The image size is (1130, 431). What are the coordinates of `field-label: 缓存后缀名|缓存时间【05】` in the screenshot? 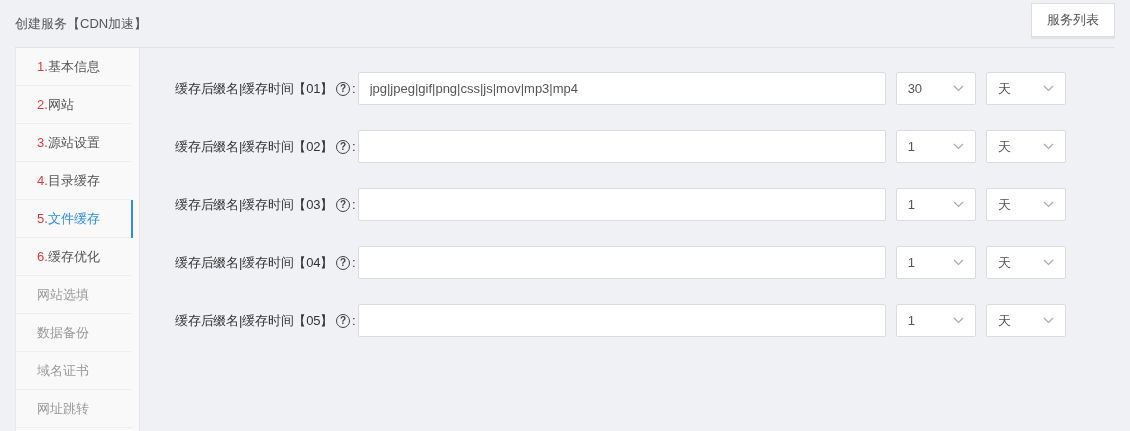 It's located at (253, 320).